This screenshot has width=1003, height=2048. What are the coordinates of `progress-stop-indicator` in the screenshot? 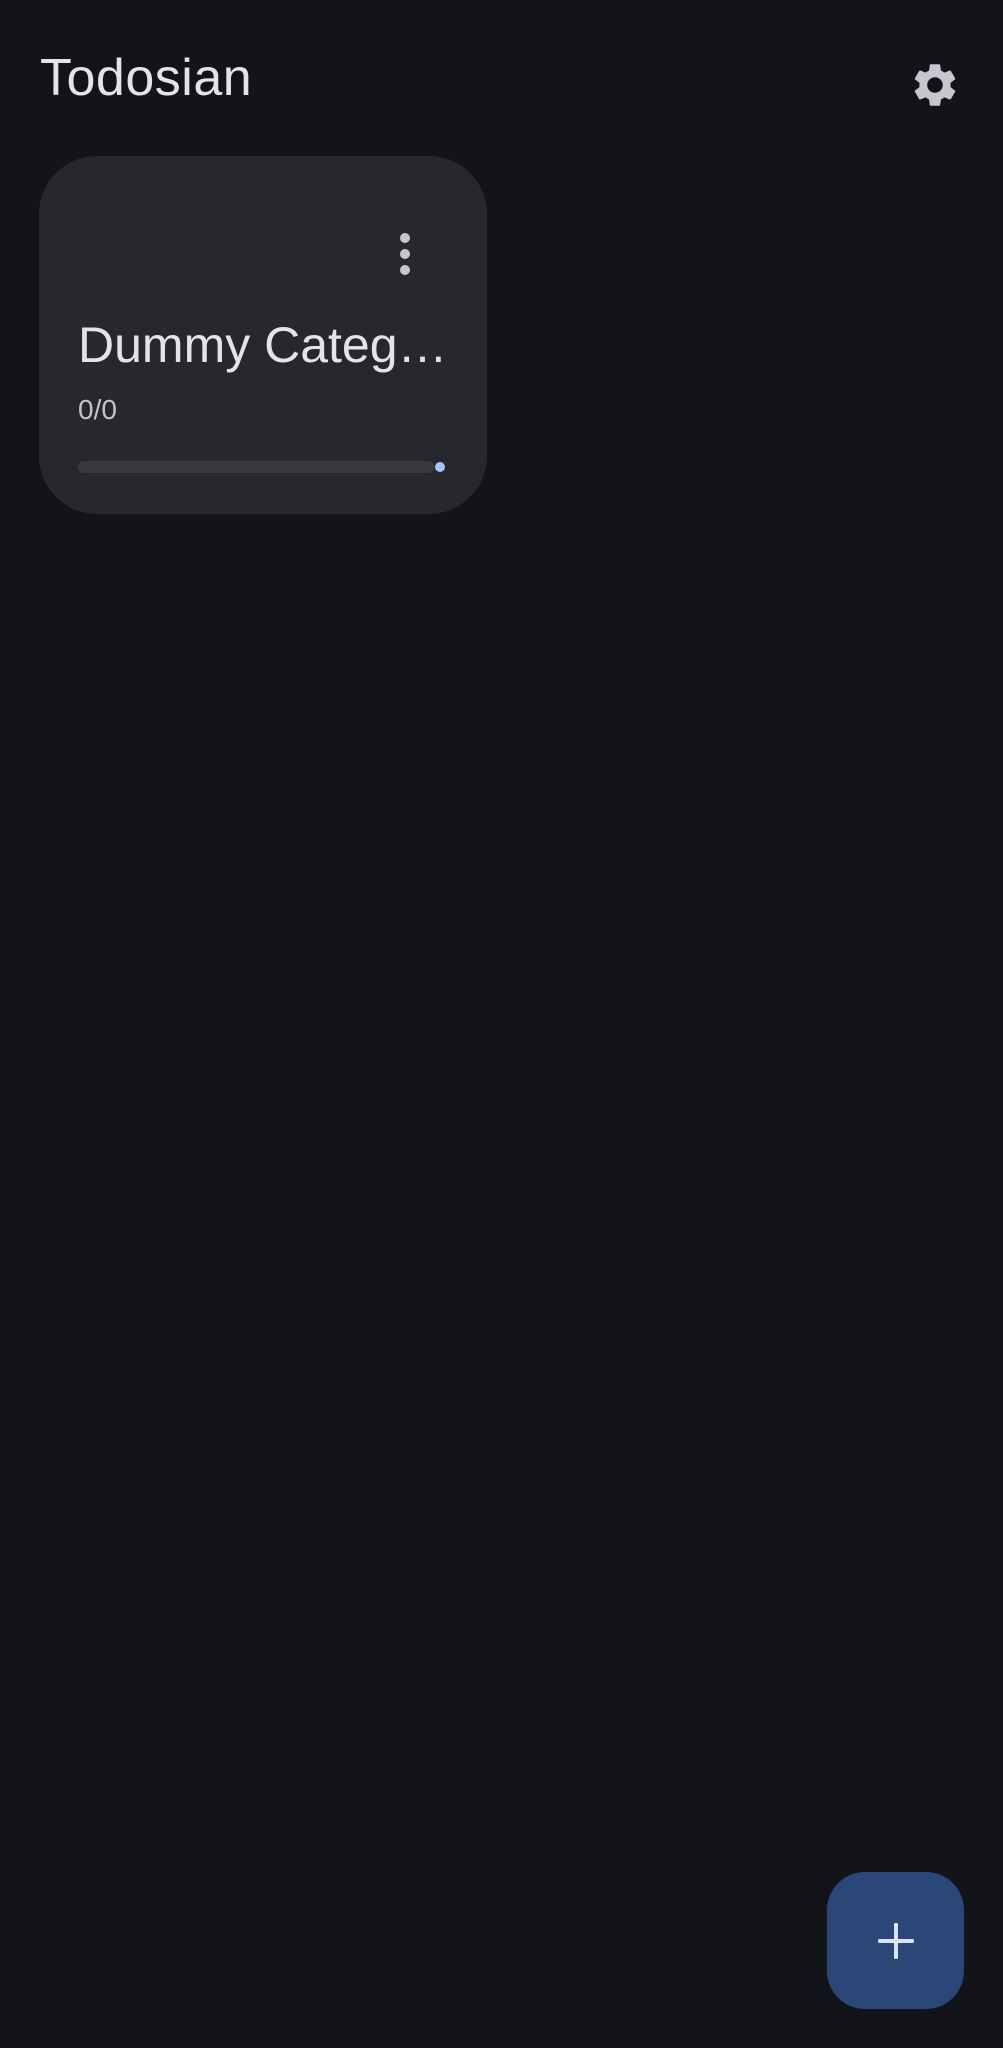 It's located at (440, 467).